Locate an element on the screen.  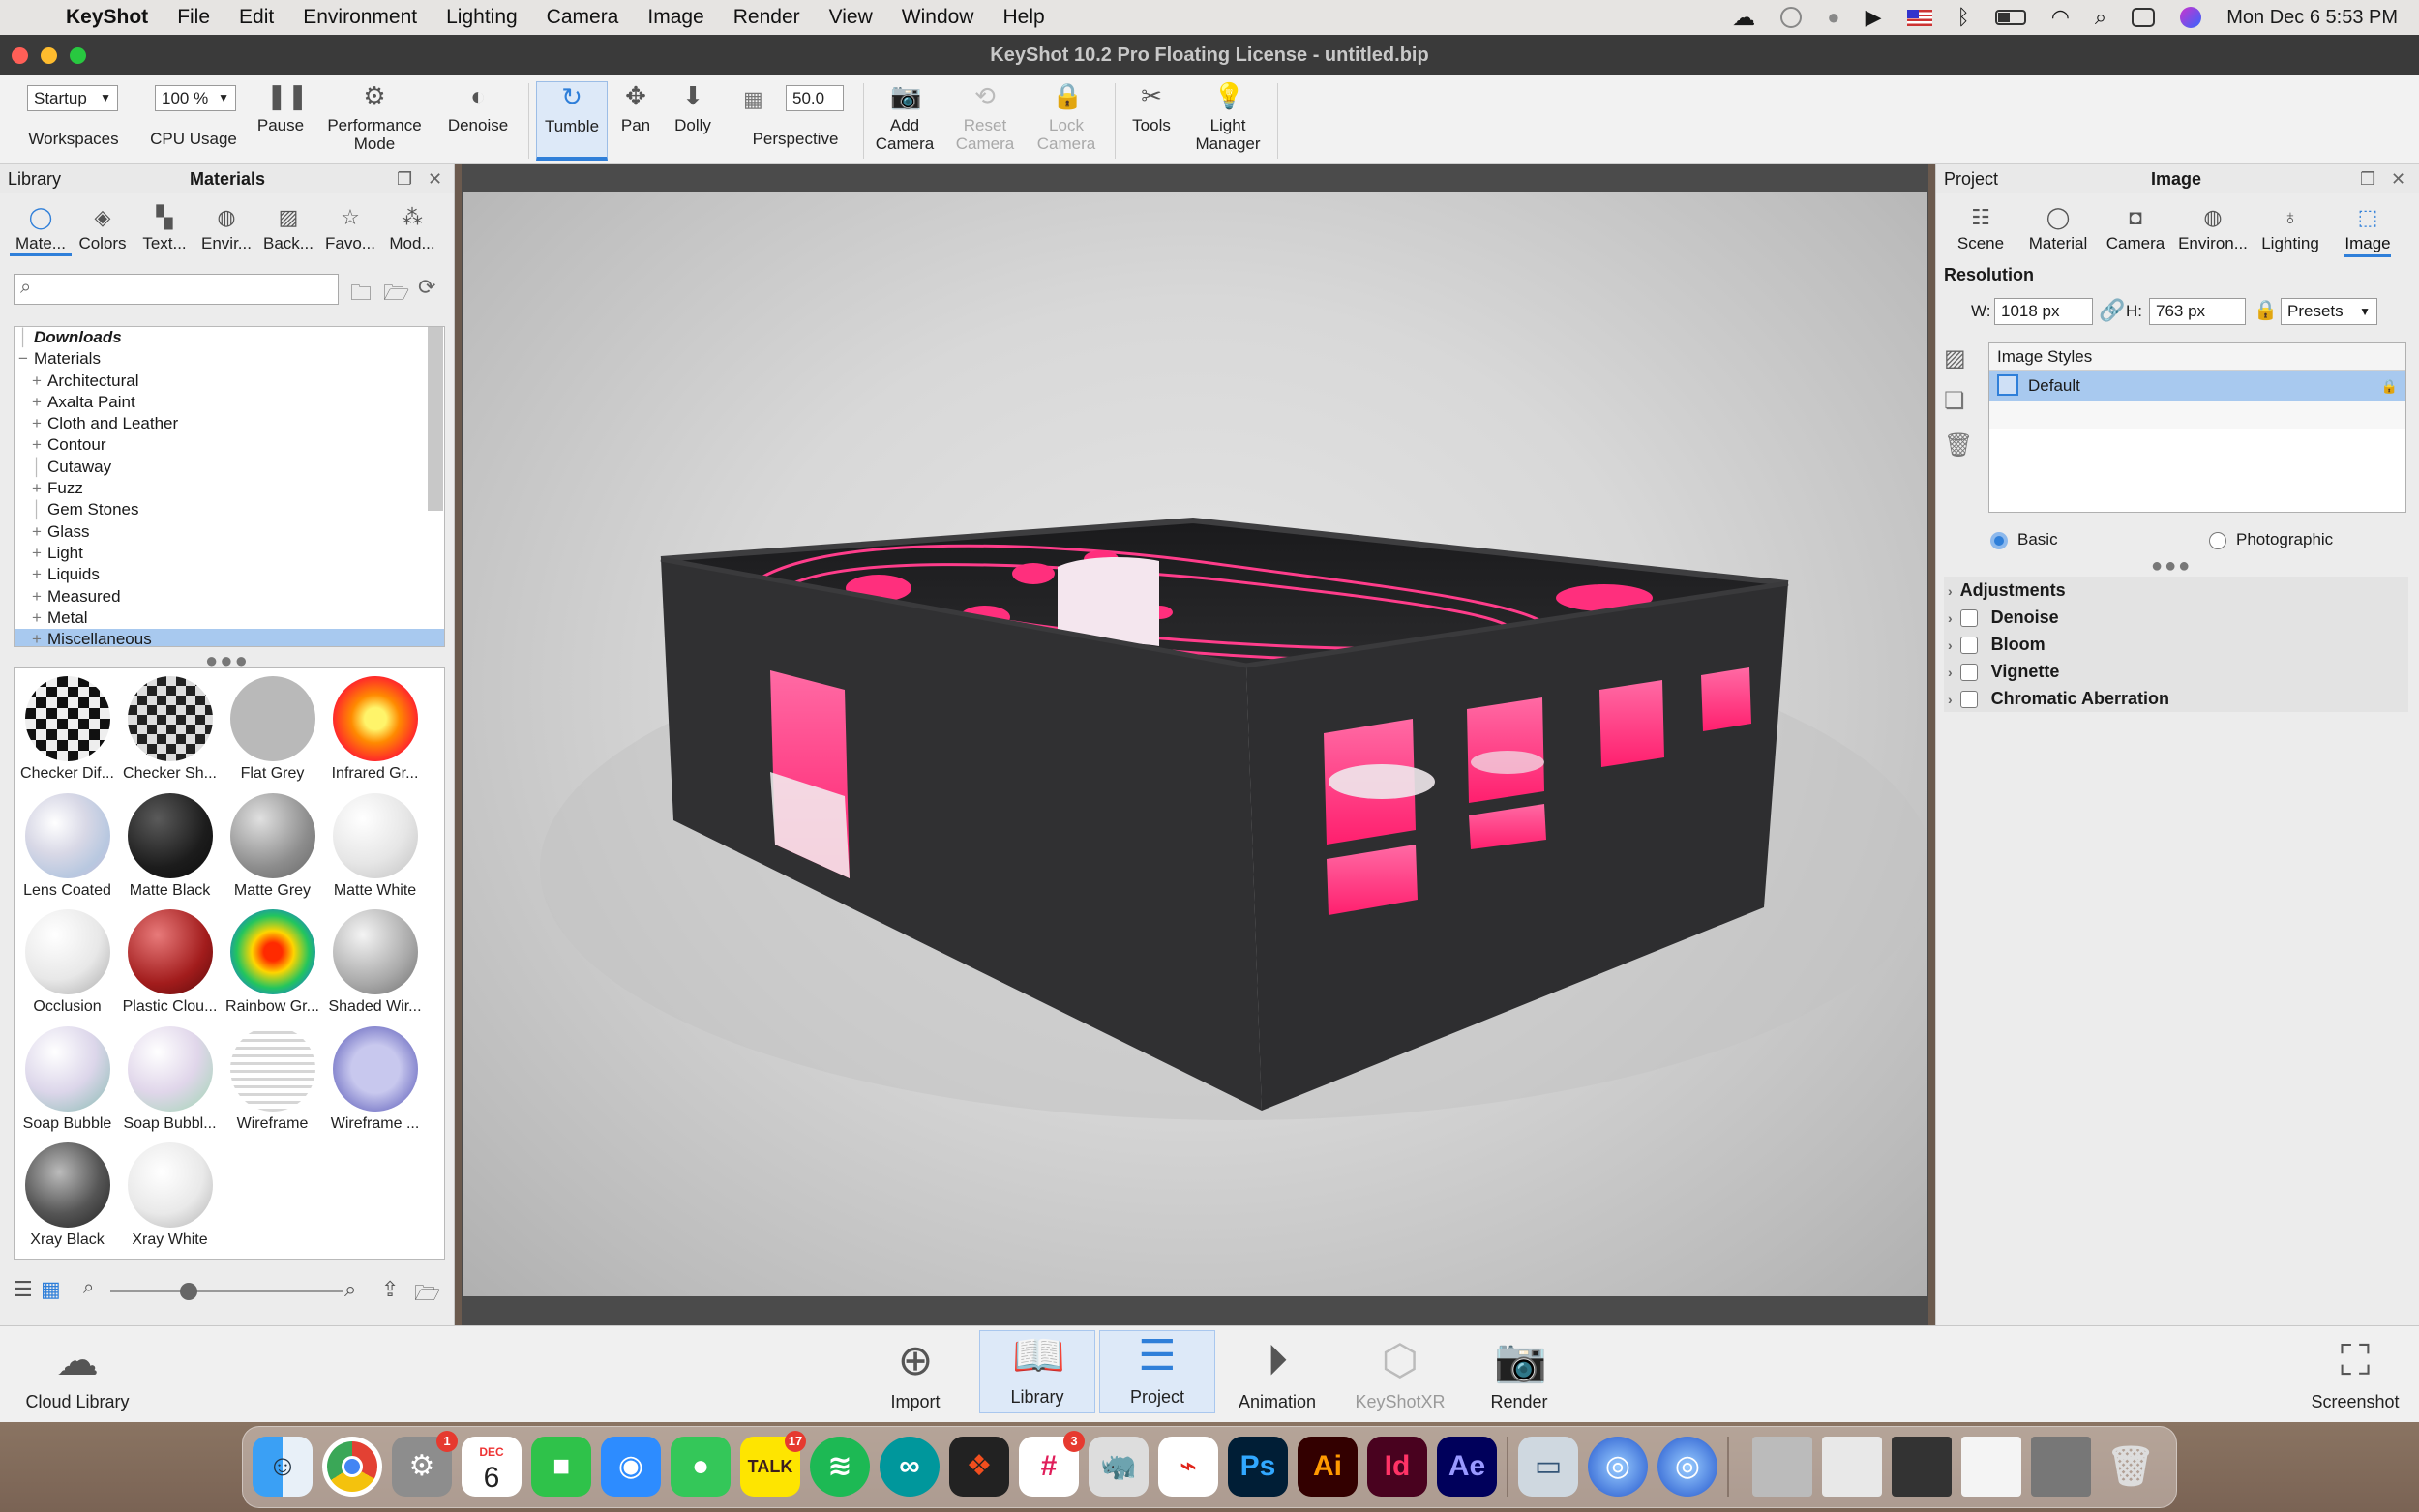
zoom-in-icon: ⌕ is located at coordinates (350, 1289).